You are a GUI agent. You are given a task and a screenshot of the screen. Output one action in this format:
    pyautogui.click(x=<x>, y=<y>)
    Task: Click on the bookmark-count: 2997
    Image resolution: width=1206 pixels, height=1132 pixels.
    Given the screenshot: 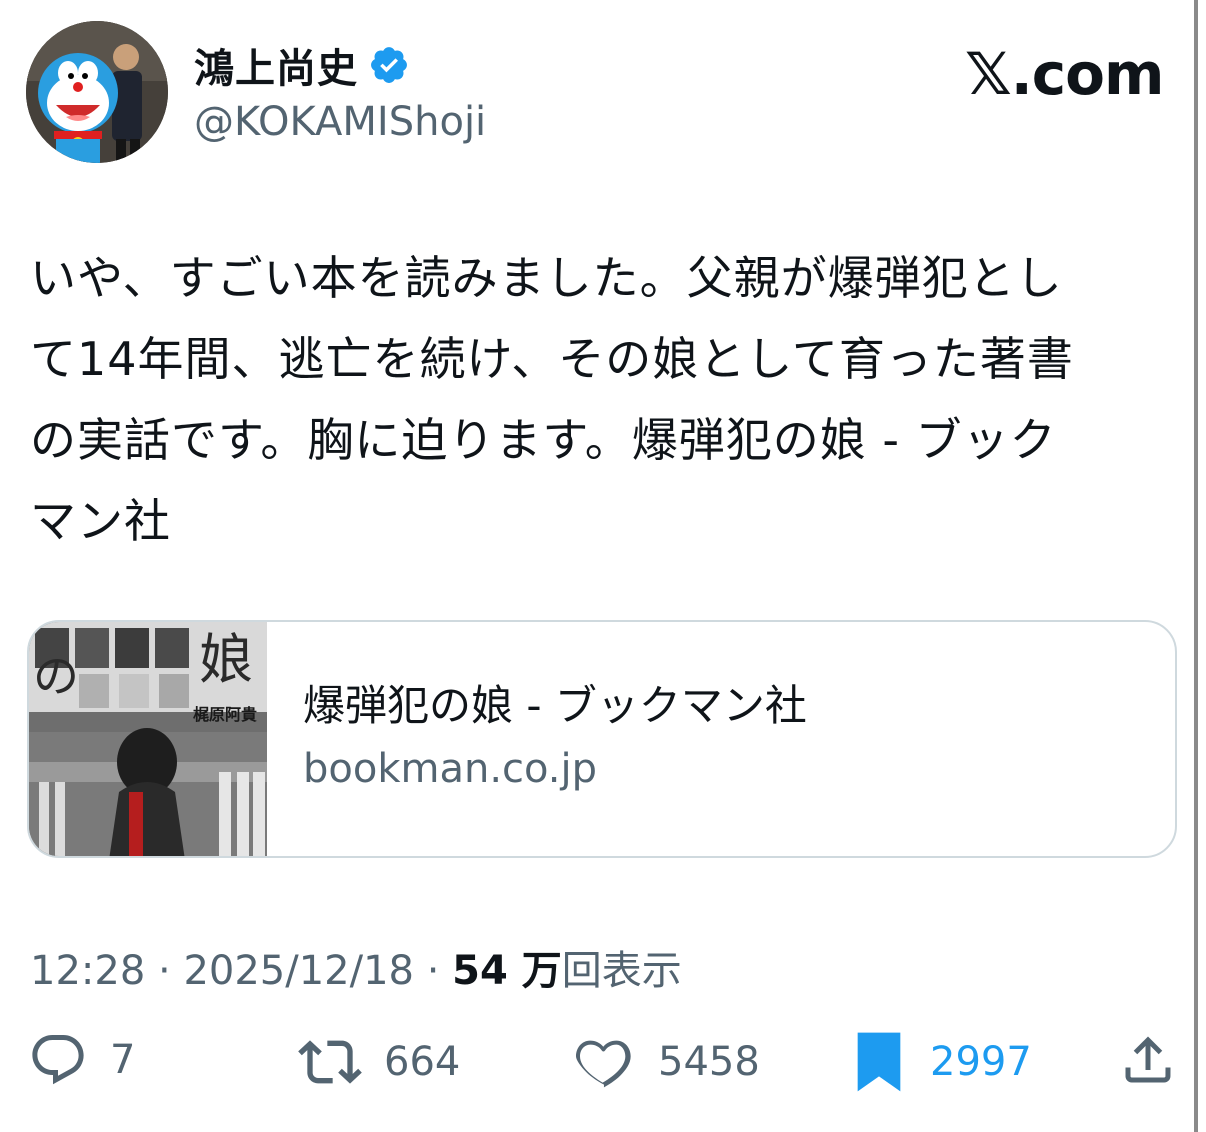 What is the action you would take?
    pyautogui.click(x=981, y=1062)
    